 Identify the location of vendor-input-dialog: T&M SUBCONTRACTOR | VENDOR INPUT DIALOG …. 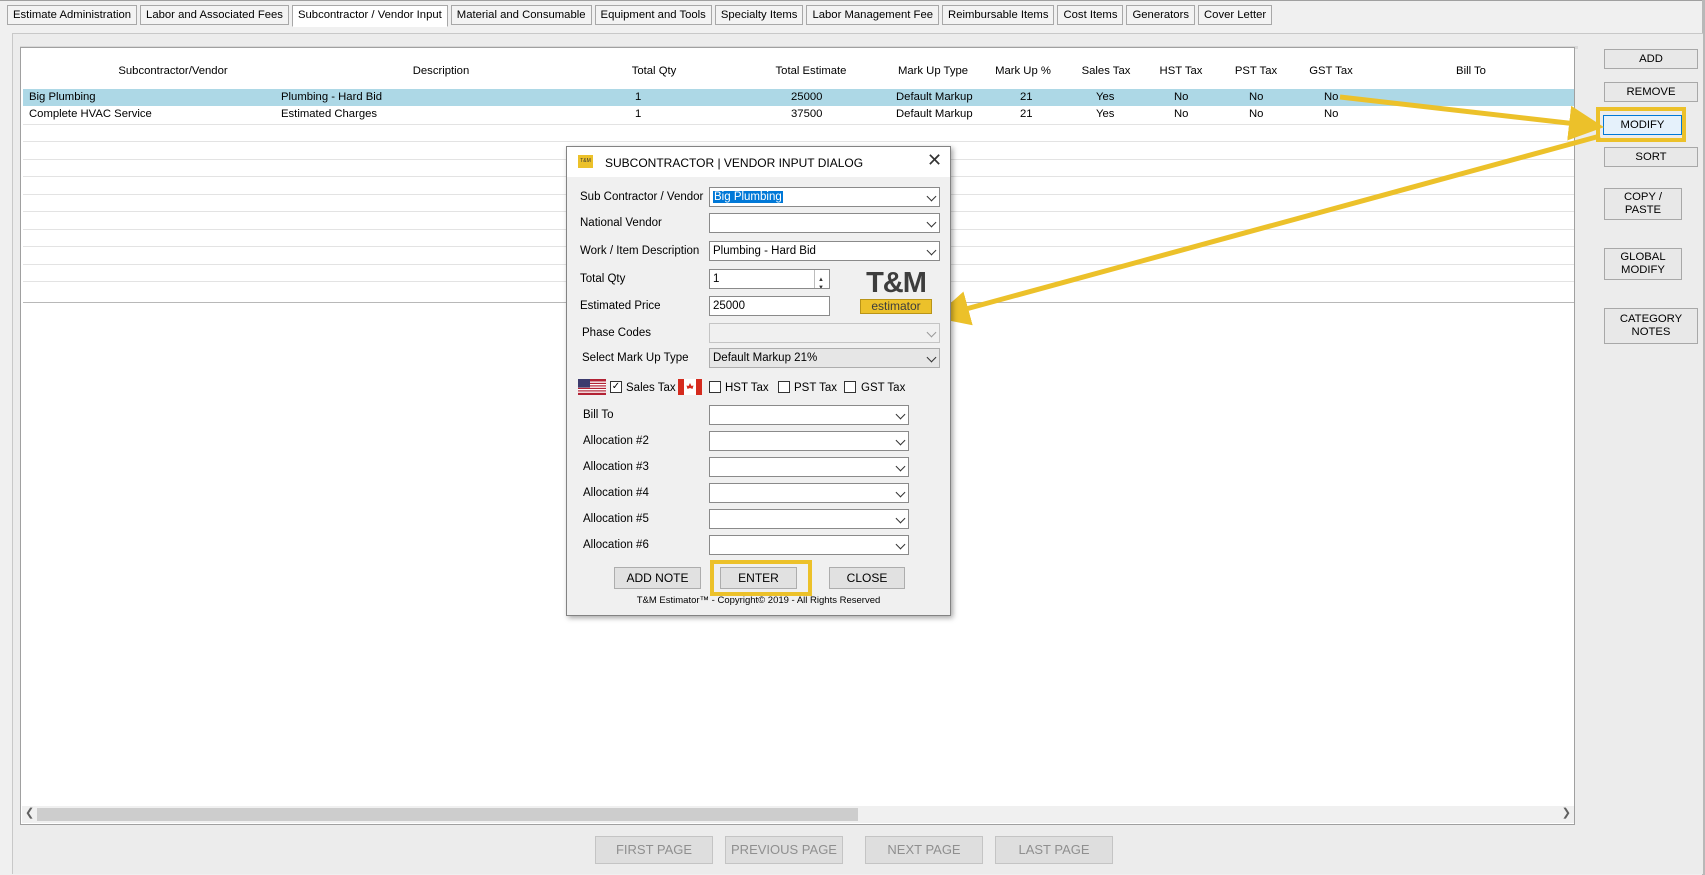
(758, 381).